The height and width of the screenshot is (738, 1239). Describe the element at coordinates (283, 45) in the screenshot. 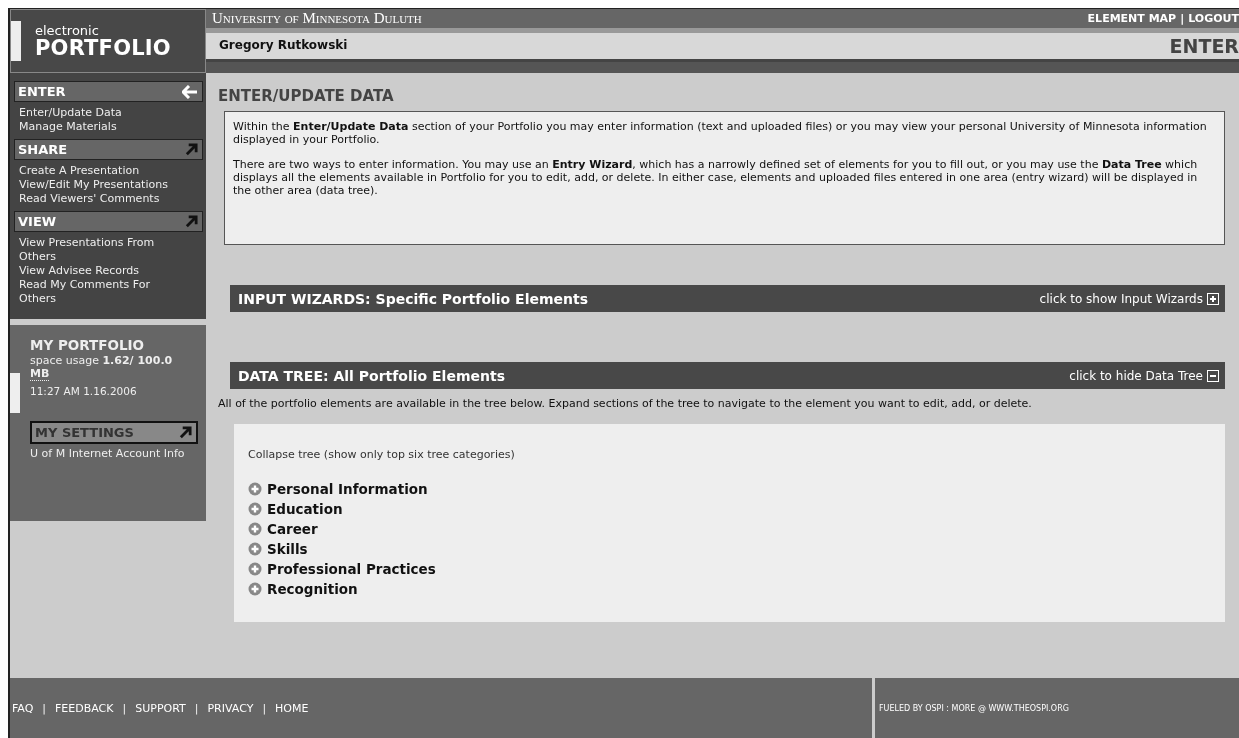

I see `user-name: Gregory Rutkowski` at that location.